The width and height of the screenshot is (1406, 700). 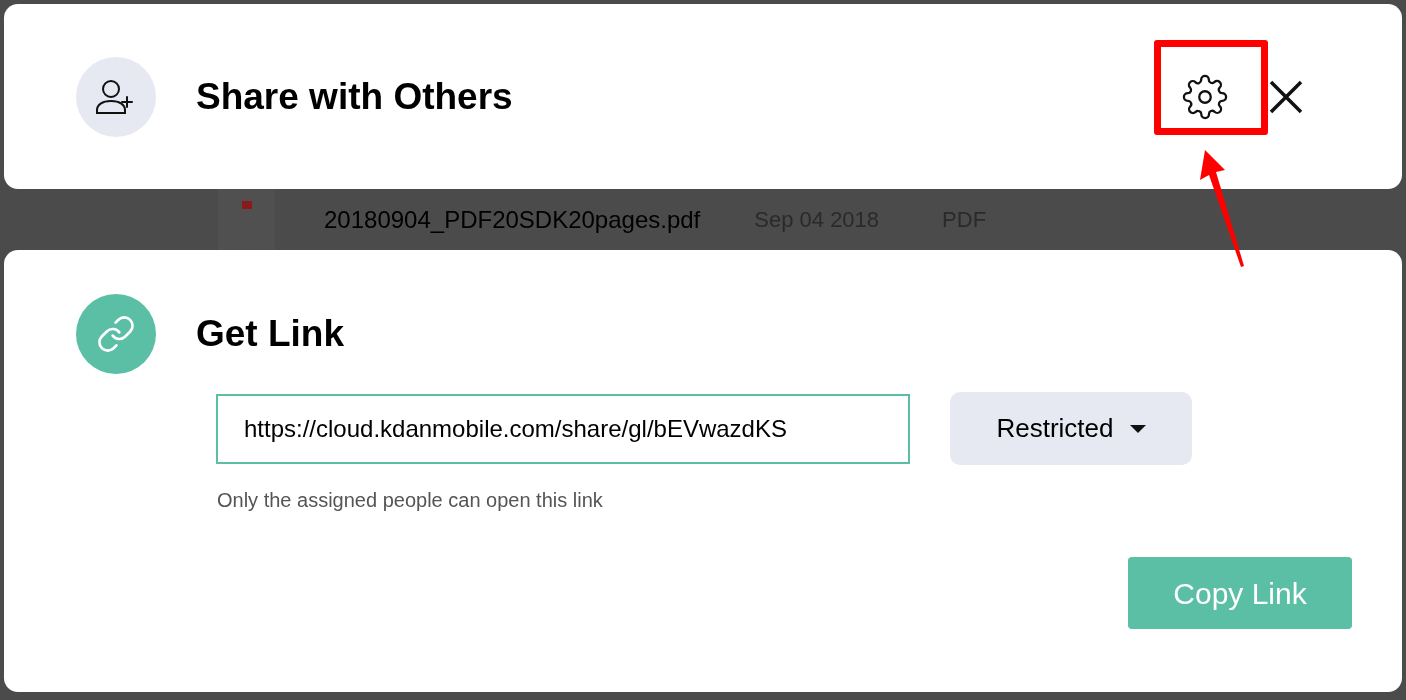 What do you see at coordinates (1071, 428) in the screenshot?
I see `access-dropdown: Restricted` at bounding box center [1071, 428].